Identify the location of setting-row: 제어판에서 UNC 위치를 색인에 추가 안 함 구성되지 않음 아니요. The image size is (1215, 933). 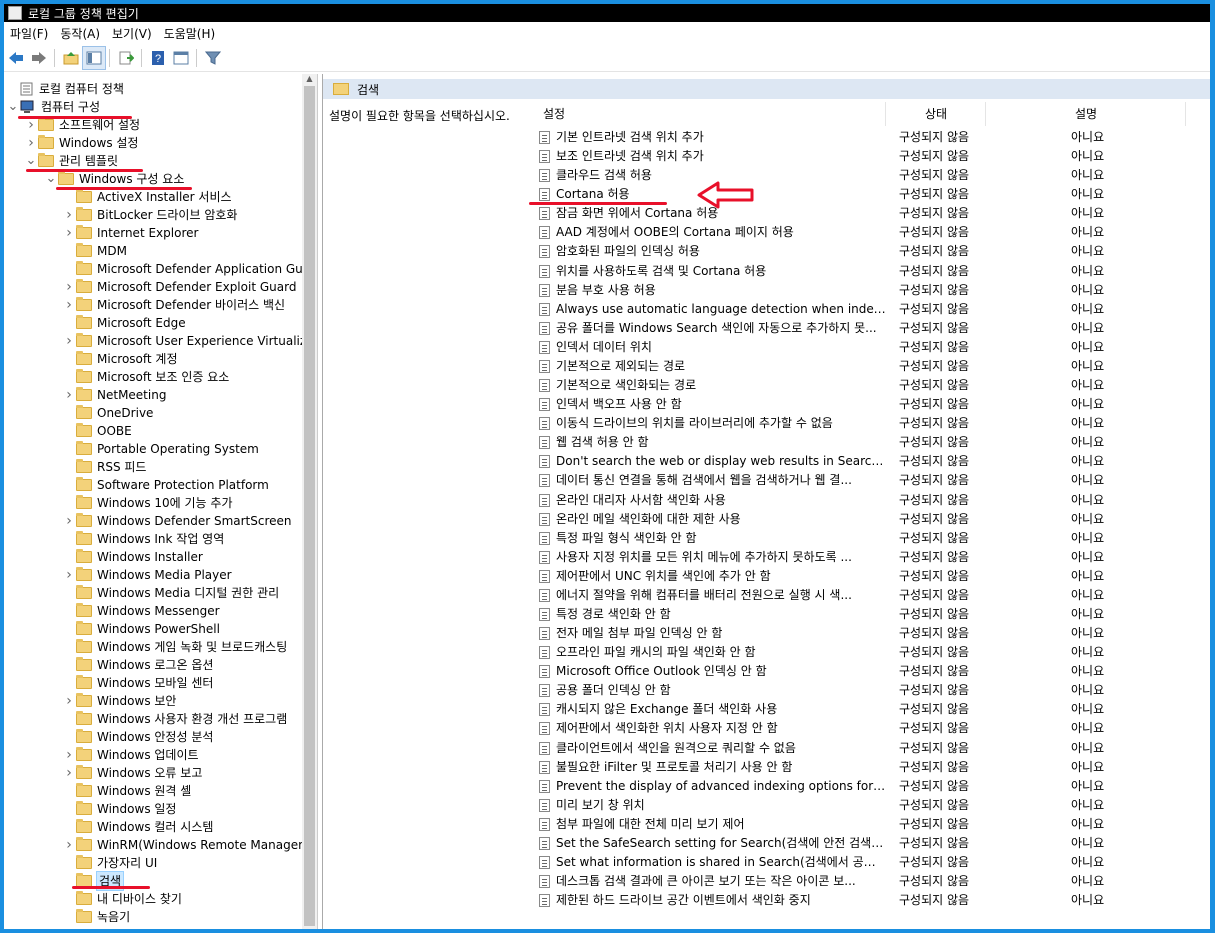
(821, 576).